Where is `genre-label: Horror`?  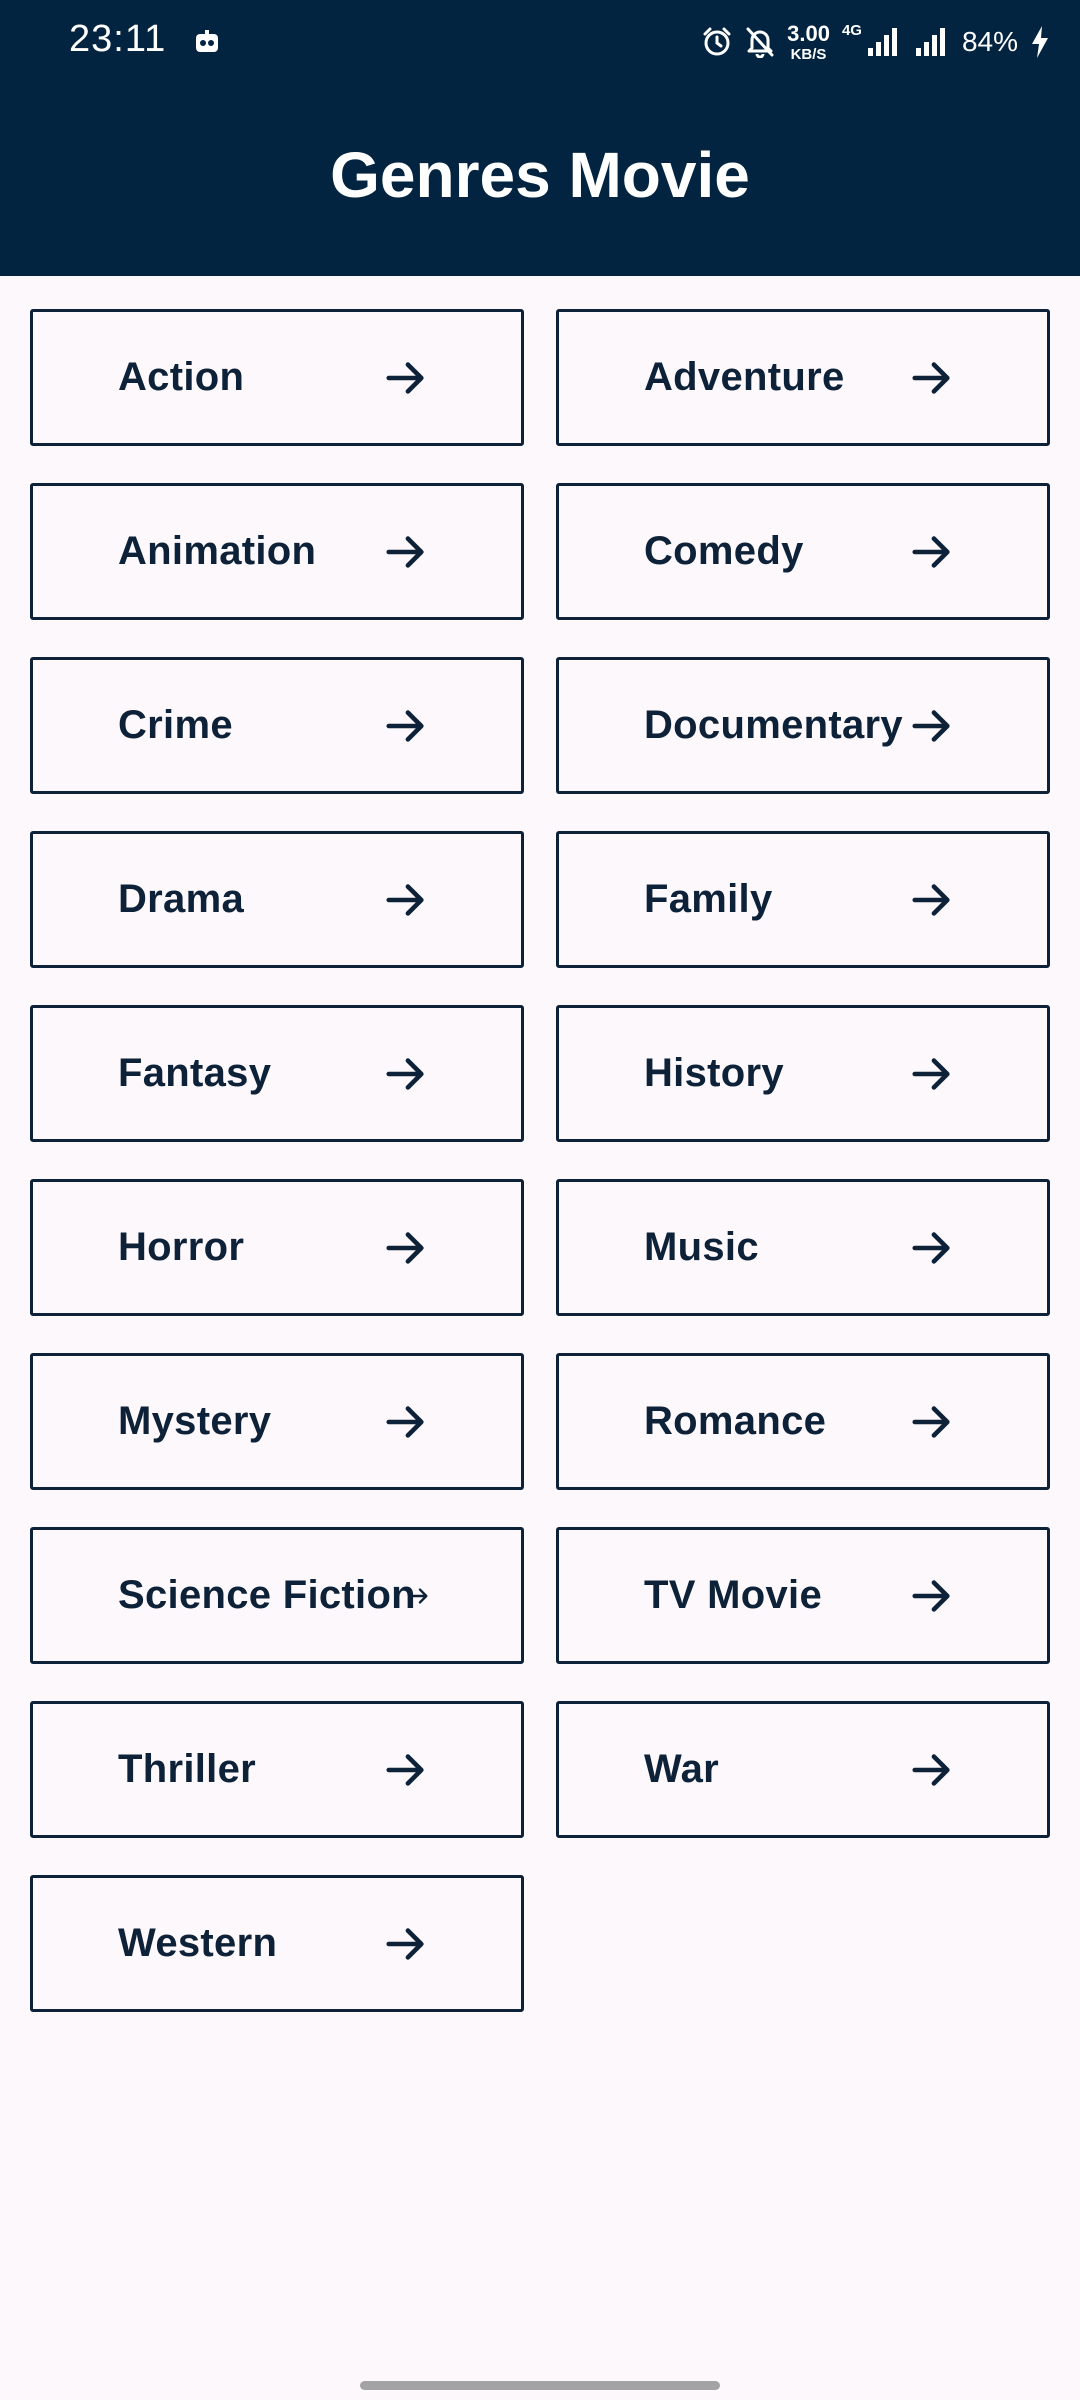 genre-label: Horror is located at coordinates (181, 1247).